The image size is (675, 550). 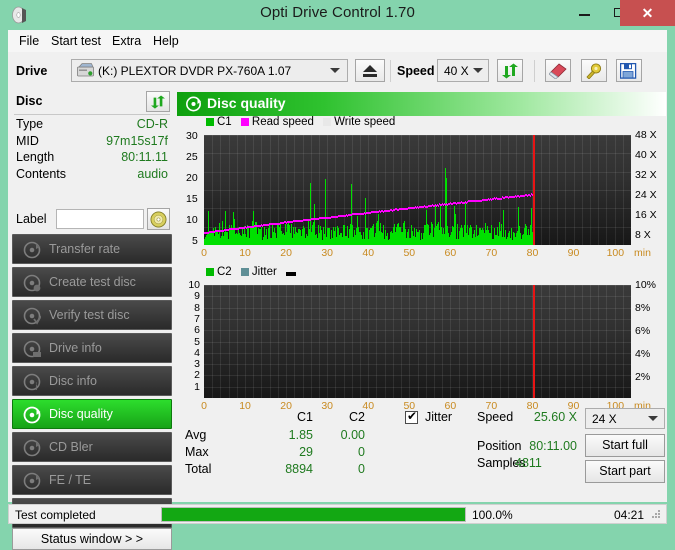 What do you see at coordinates (625, 471) in the screenshot?
I see `start-part-button: Start part` at bounding box center [625, 471].